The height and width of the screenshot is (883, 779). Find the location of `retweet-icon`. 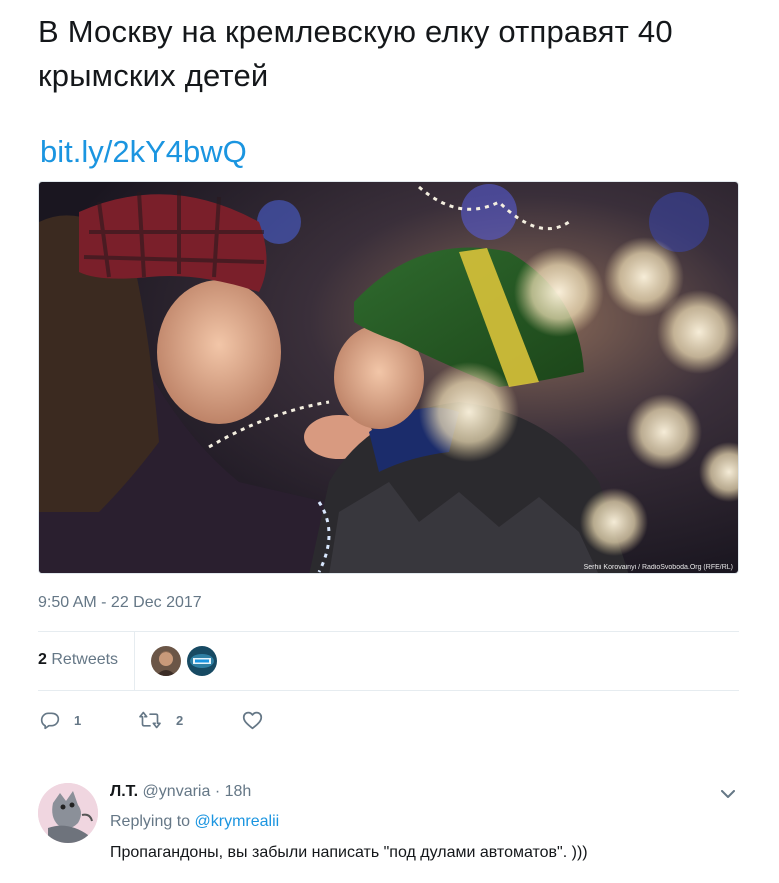

retweet-icon is located at coordinates (150, 720).